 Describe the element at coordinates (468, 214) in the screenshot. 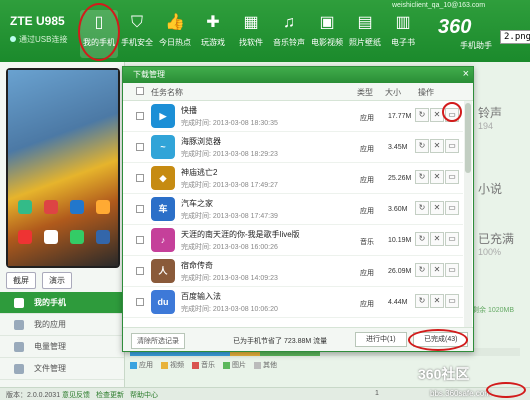

I see `scrollbar` at that location.